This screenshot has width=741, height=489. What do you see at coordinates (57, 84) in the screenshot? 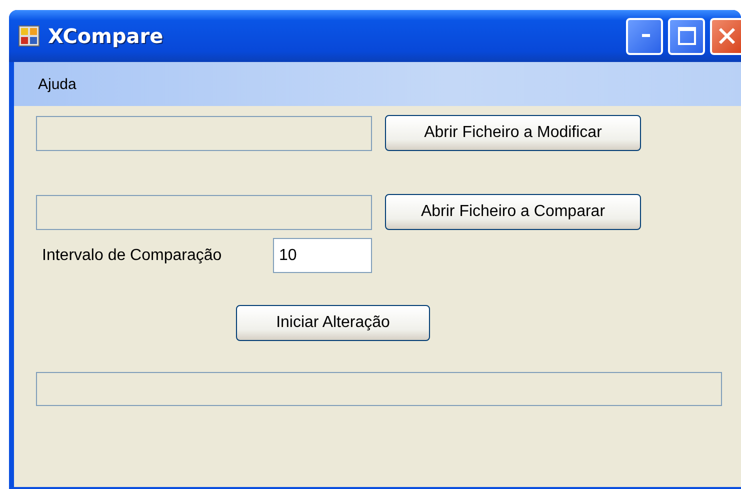
I see `menu-item: Ajuda` at bounding box center [57, 84].